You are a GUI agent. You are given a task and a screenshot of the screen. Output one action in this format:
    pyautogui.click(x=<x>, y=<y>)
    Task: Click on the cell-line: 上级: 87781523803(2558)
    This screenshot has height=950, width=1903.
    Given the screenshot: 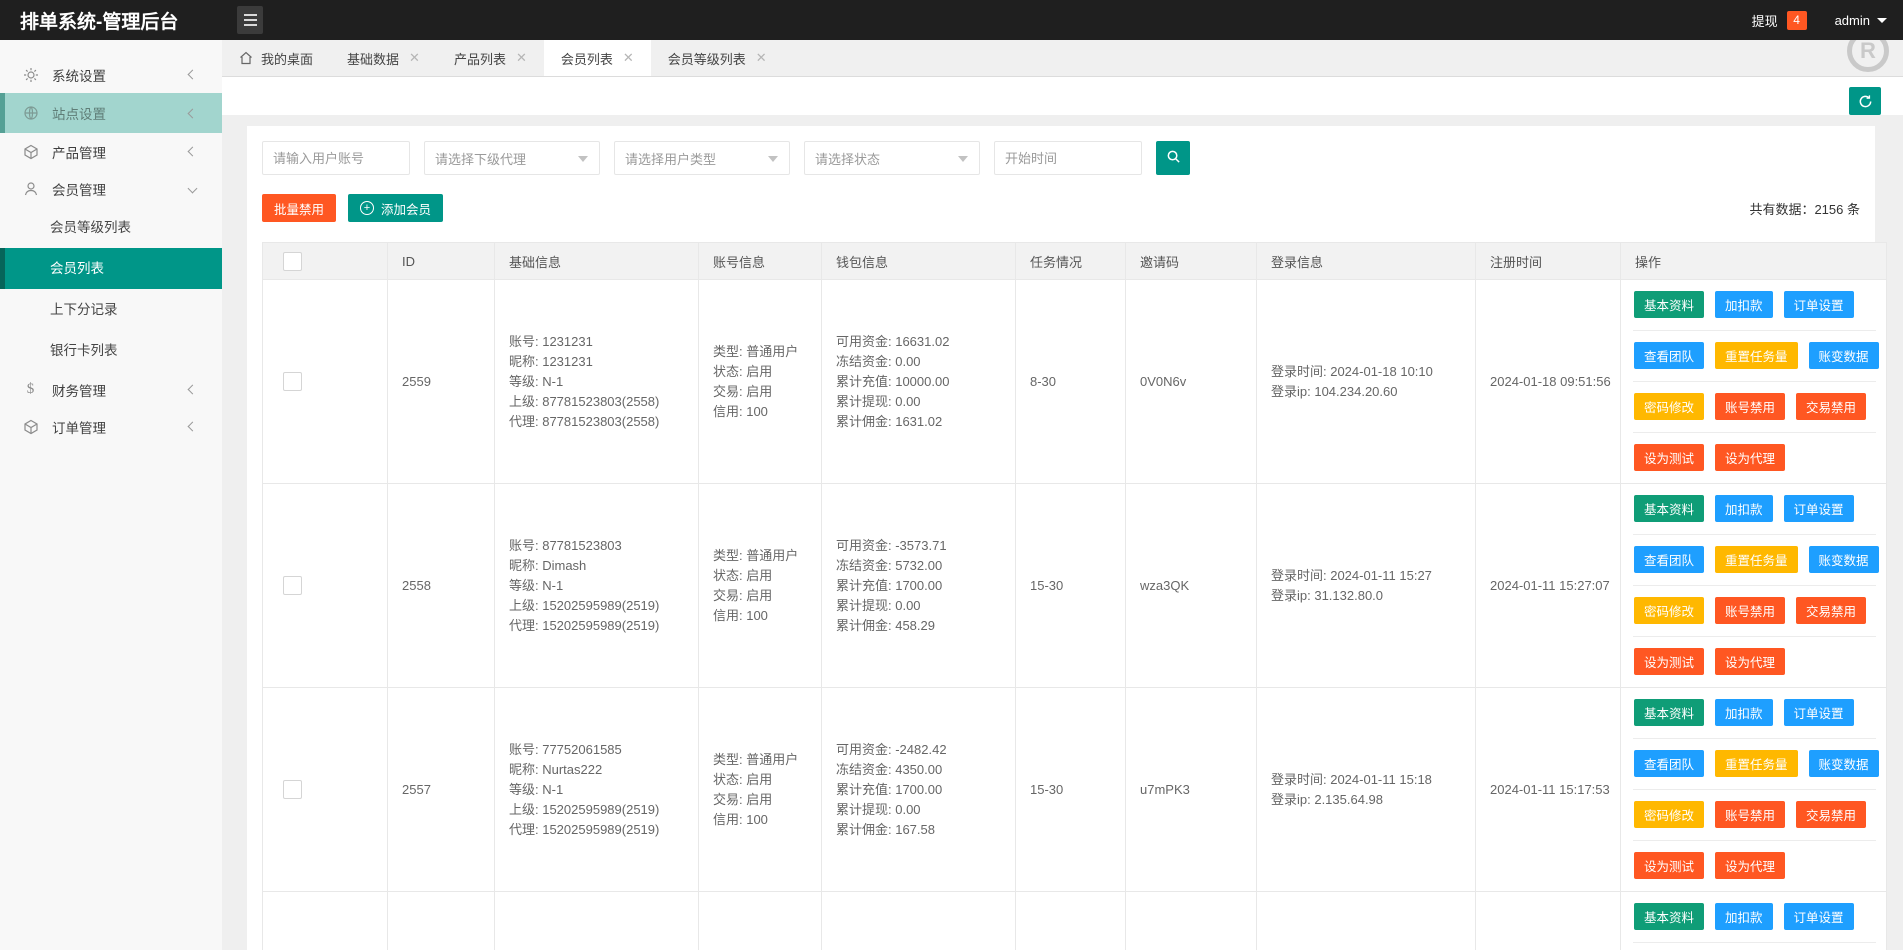 What is the action you would take?
    pyautogui.click(x=584, y=401)
    